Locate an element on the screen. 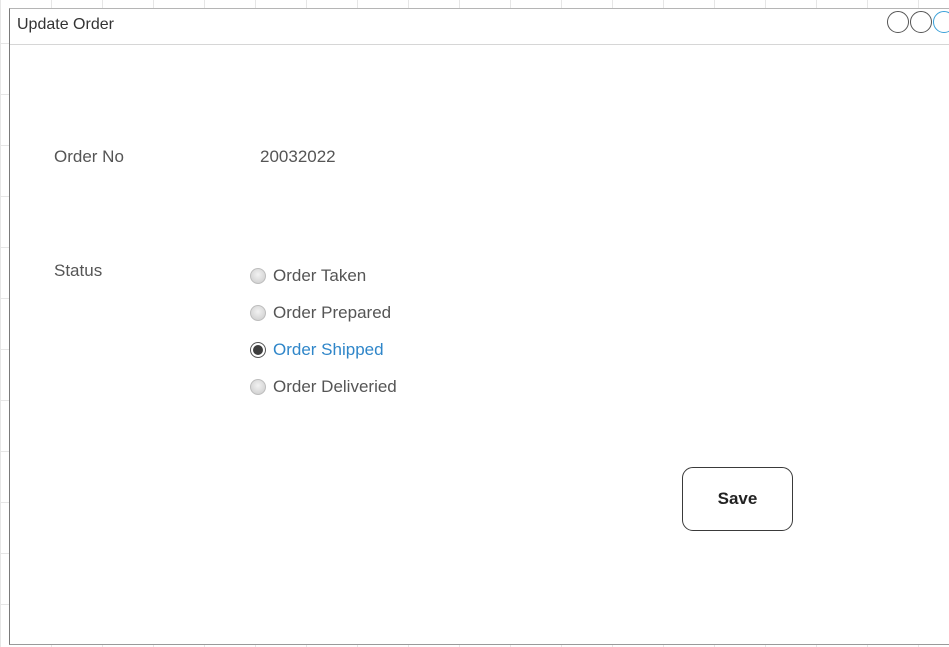 The width and height of the screenshot is (949, 647). close-circle-icon is located at coordinates (941, 22).